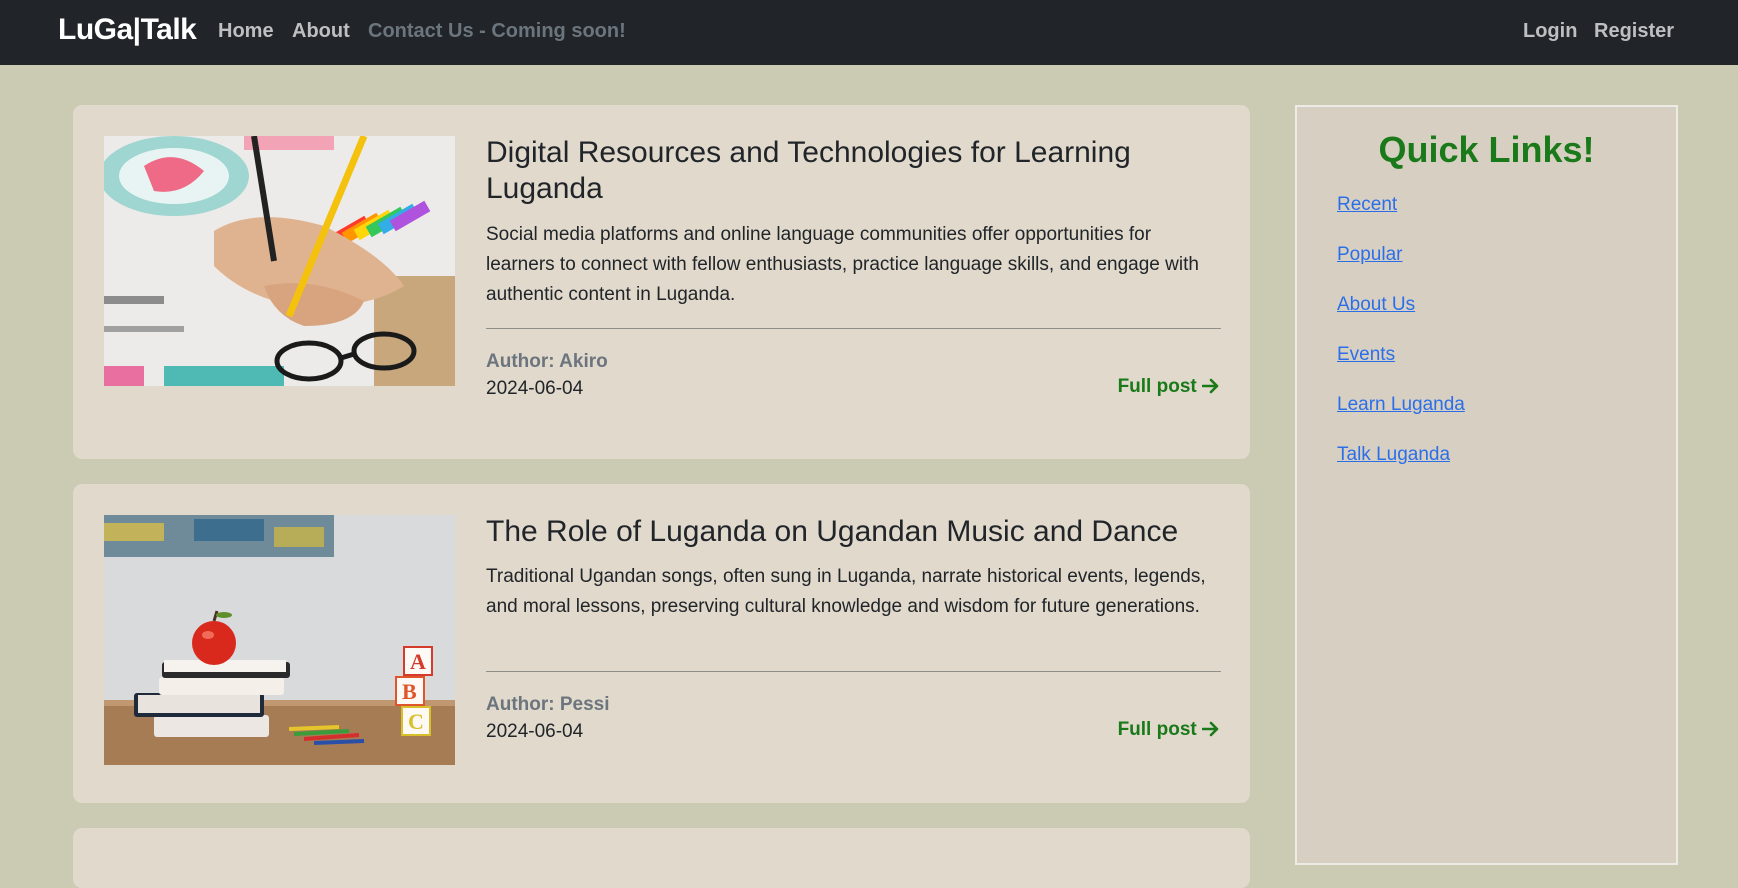  Describe the element at coordinates (661, 858) in the screenshot. I see `post-card` at that location.